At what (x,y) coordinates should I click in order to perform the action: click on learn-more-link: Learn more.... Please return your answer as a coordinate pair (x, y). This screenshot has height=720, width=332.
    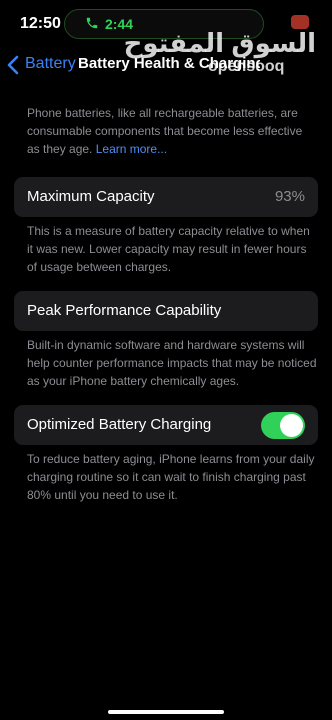
    Looking at the image, I should click on (131, 149).